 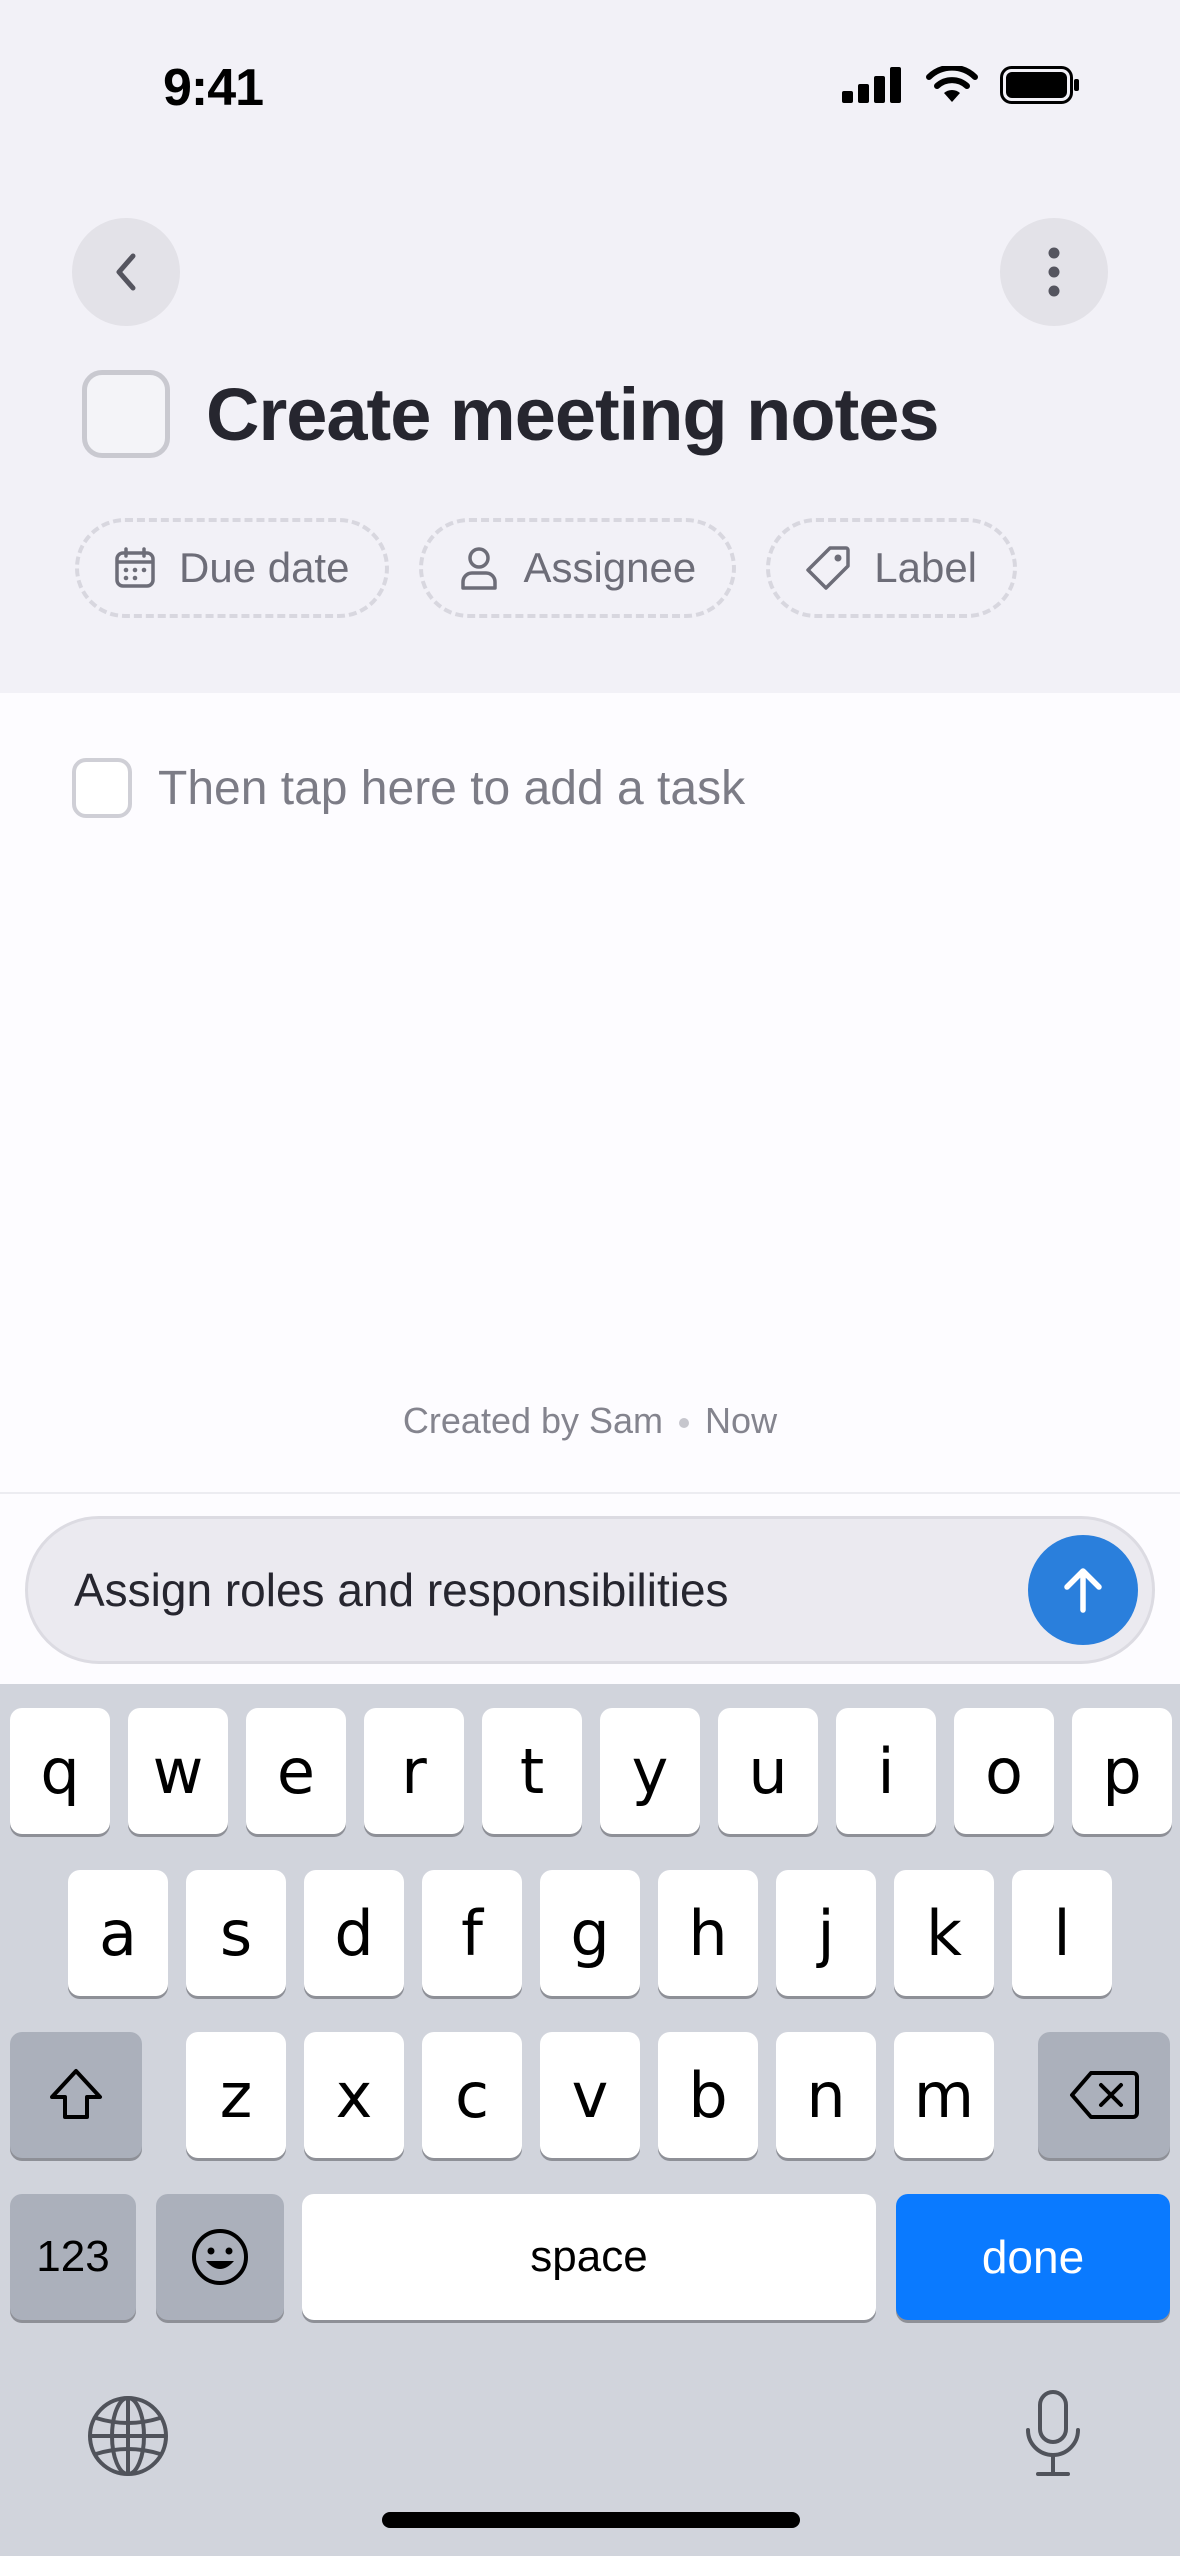 I want to click on task-title: Create meeting notes, so click(x=573, y=414).